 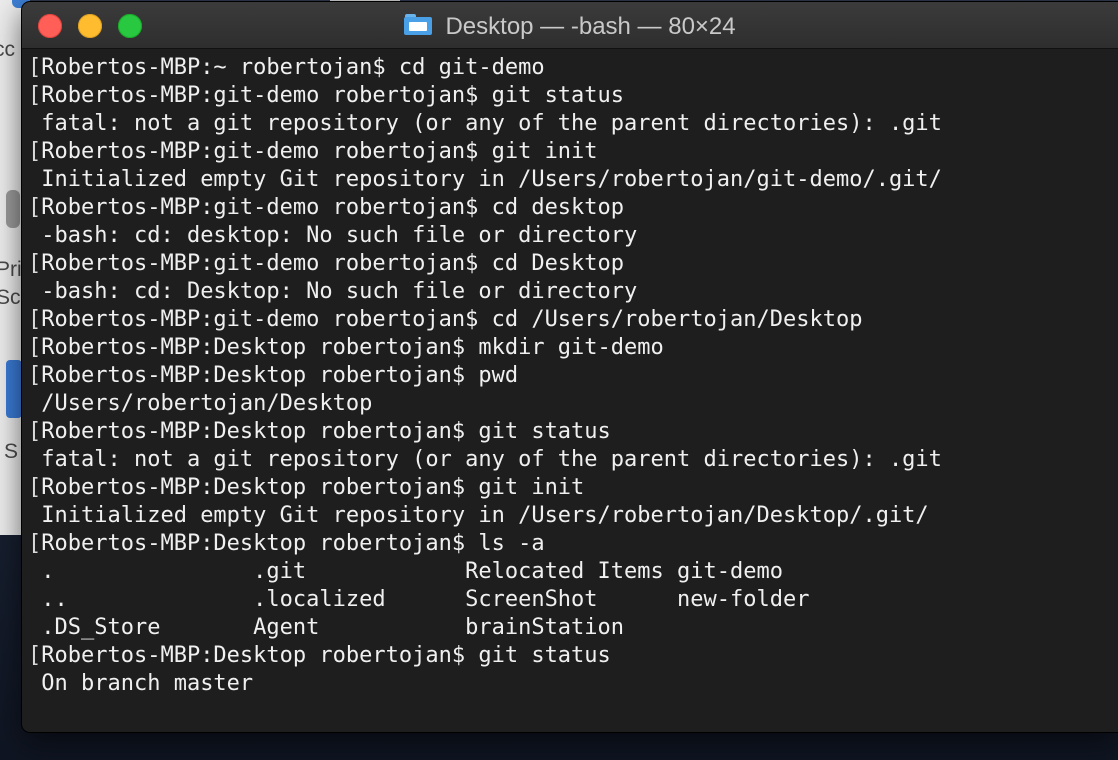 I want to click on terminal-line-text: /Users/robertojan/Desktop, so click(x=207, y=403).